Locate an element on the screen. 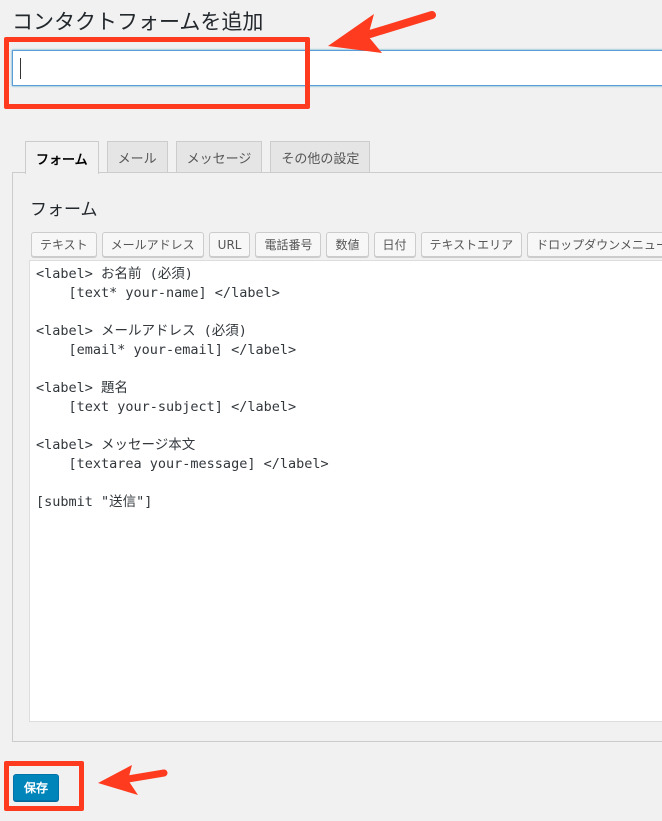 This screenshot has height=821, width=662. annotation-arrow-bottom-icon is located at coordinates (133, 780).